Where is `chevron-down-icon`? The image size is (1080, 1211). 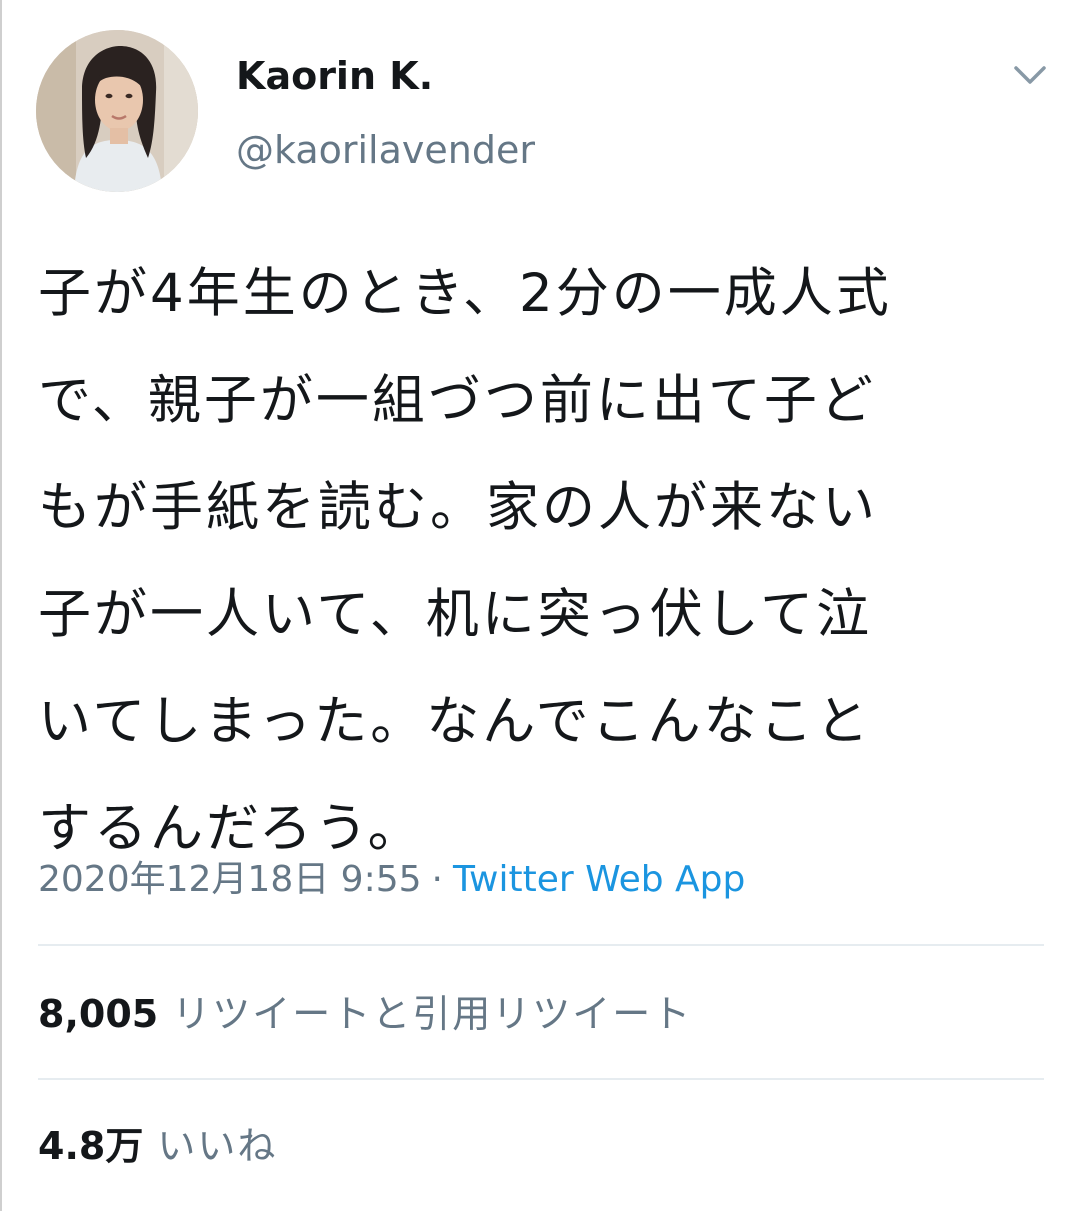 chevron-down-icon is located at coordinates (1030, 76).